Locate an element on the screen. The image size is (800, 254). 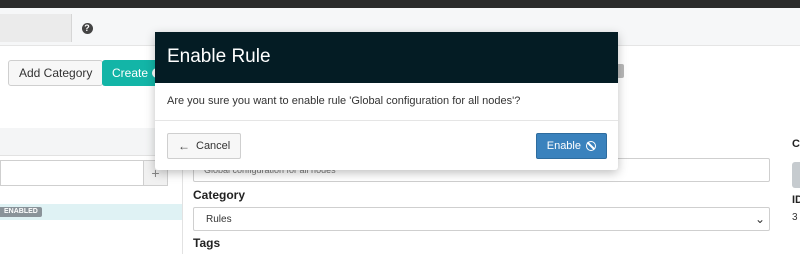
window-top-strip is located at coordinates (400, 4).